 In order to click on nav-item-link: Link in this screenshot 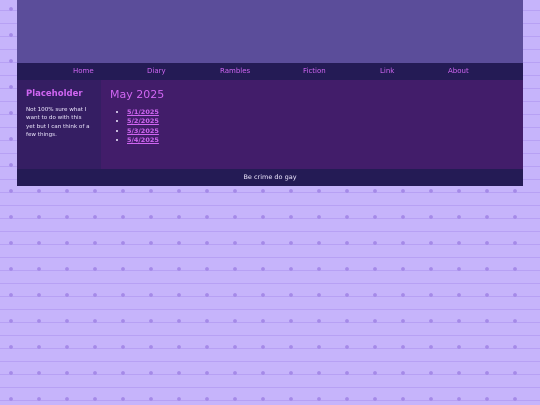, I will do `click(387, 71)`.